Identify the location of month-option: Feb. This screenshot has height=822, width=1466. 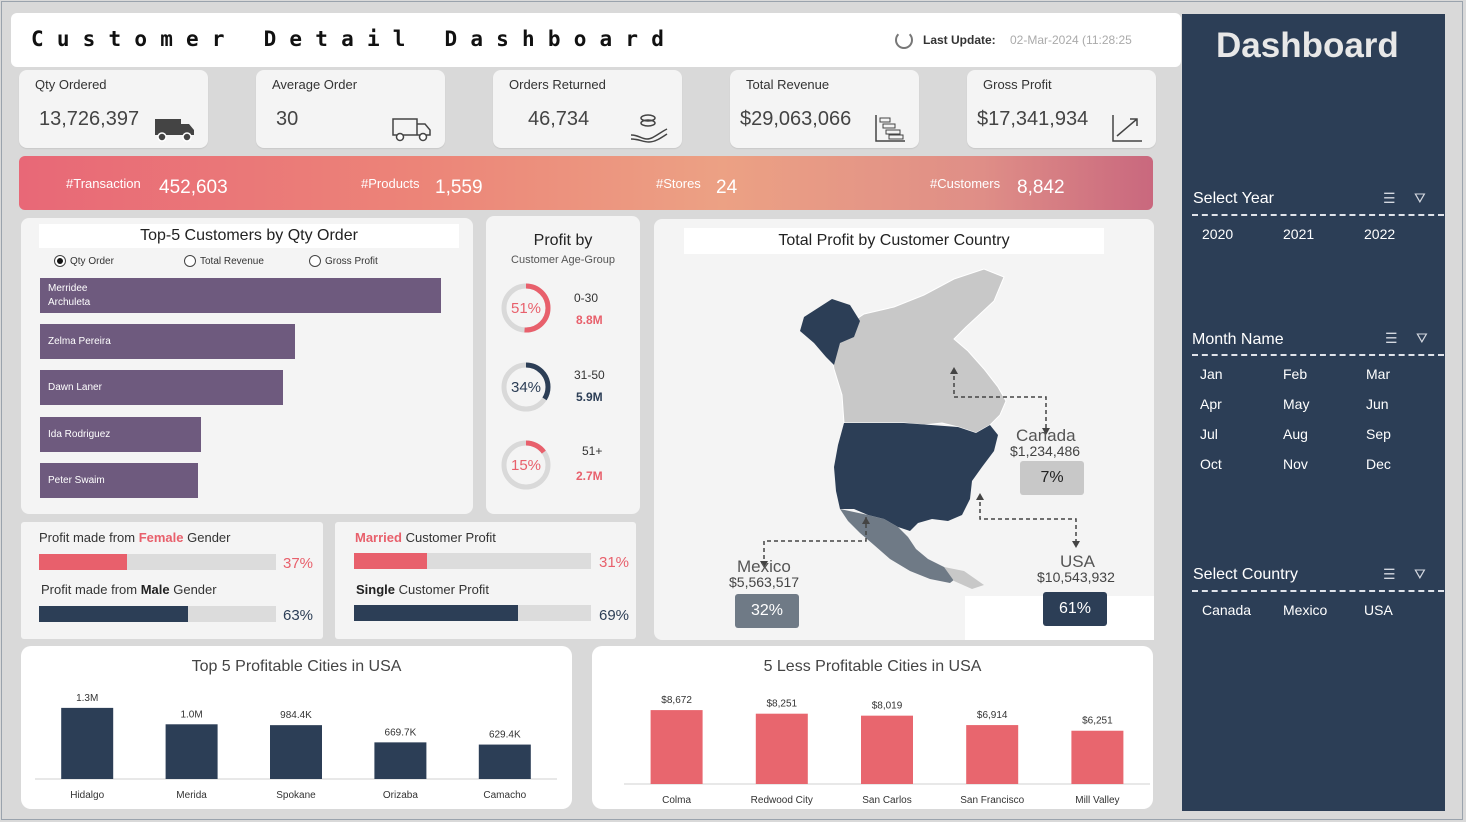
(1295, 374).